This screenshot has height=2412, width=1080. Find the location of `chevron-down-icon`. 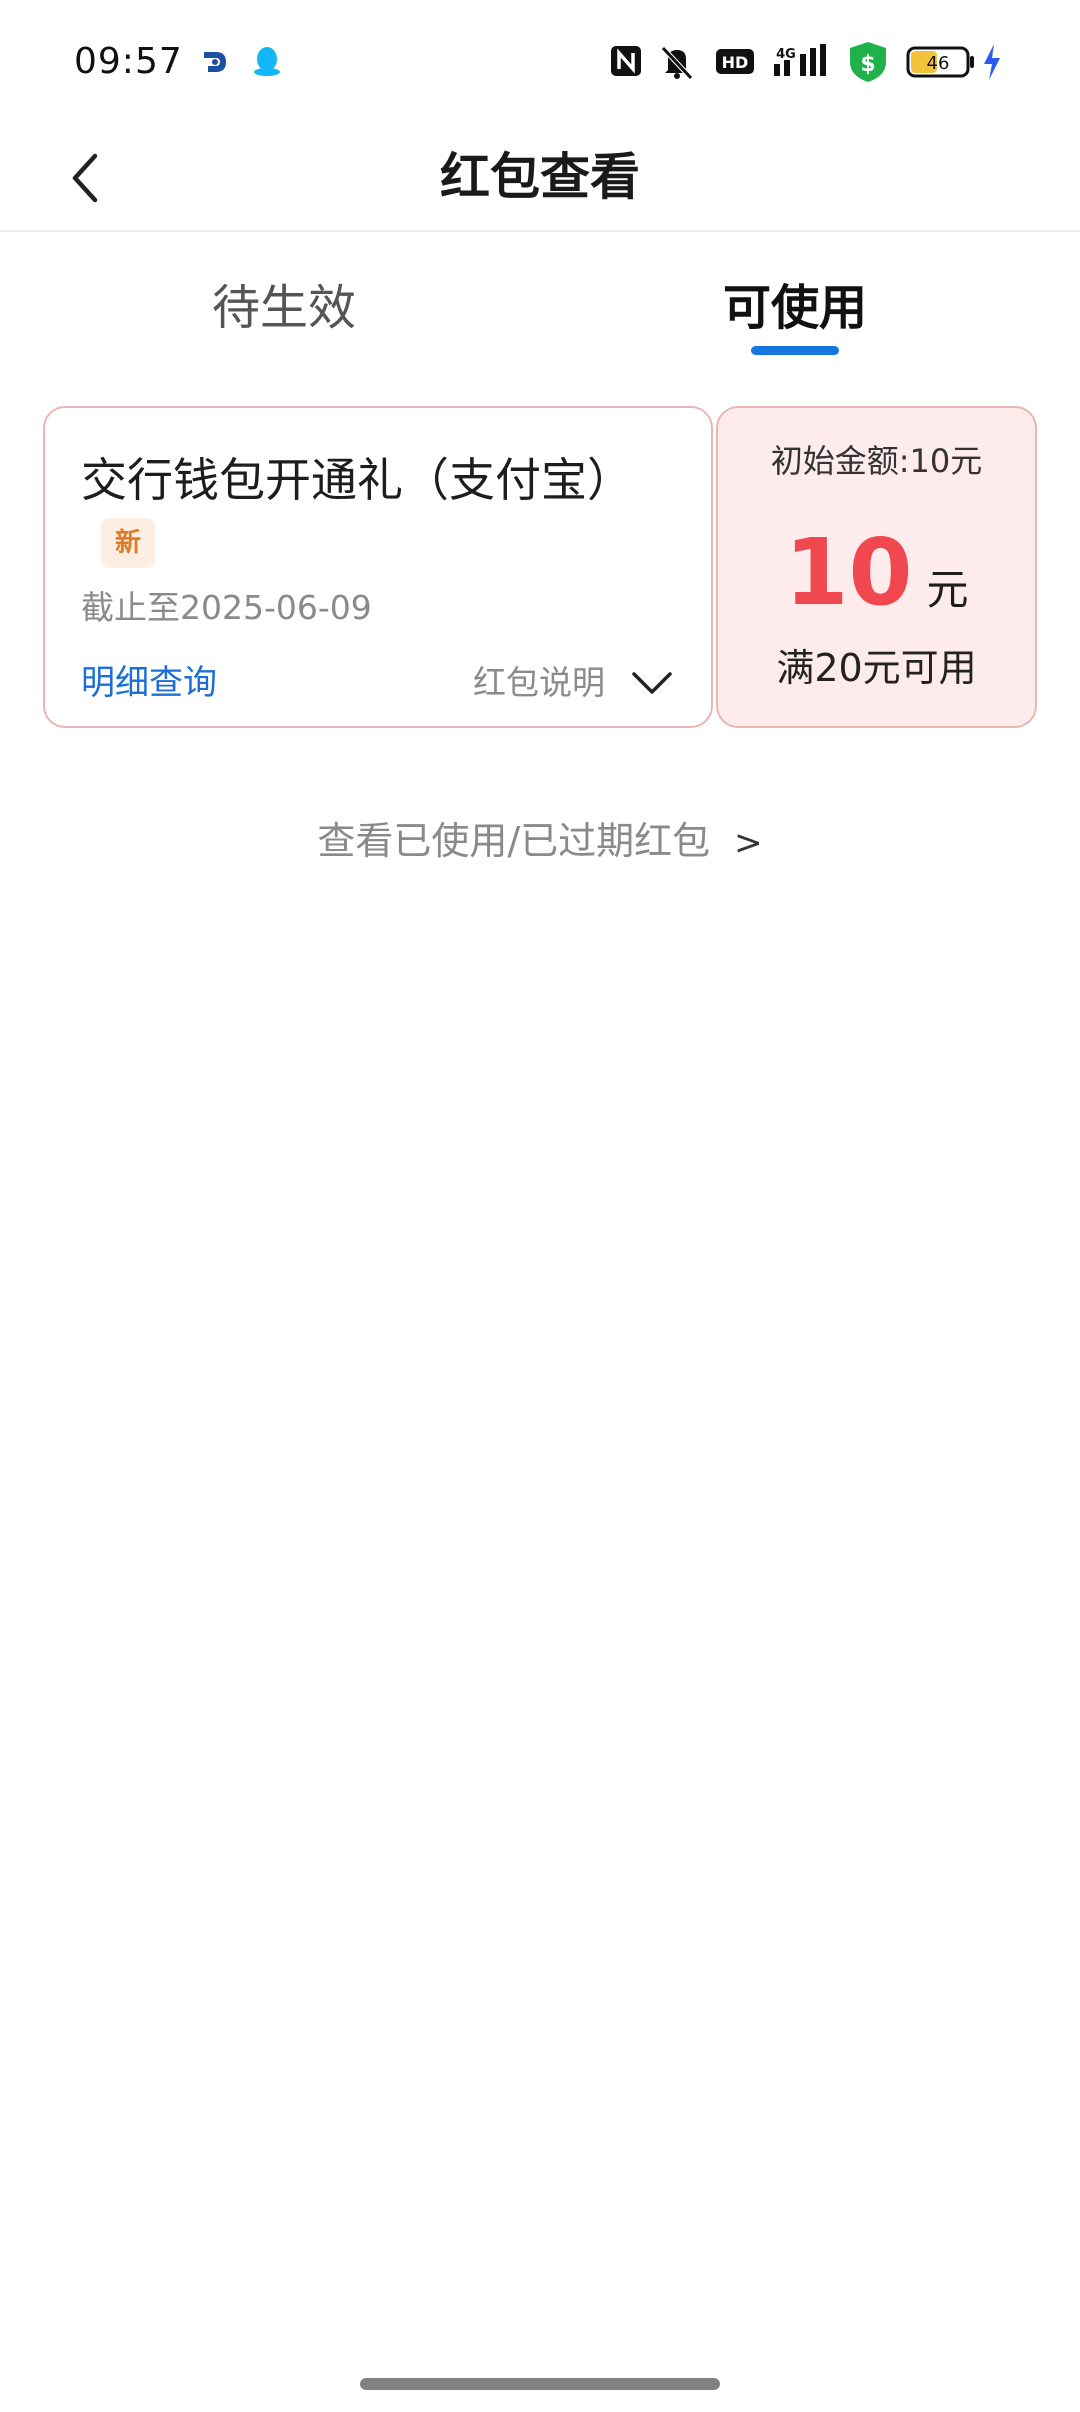

chevron-down-icon is located at coordinates (652, 683).